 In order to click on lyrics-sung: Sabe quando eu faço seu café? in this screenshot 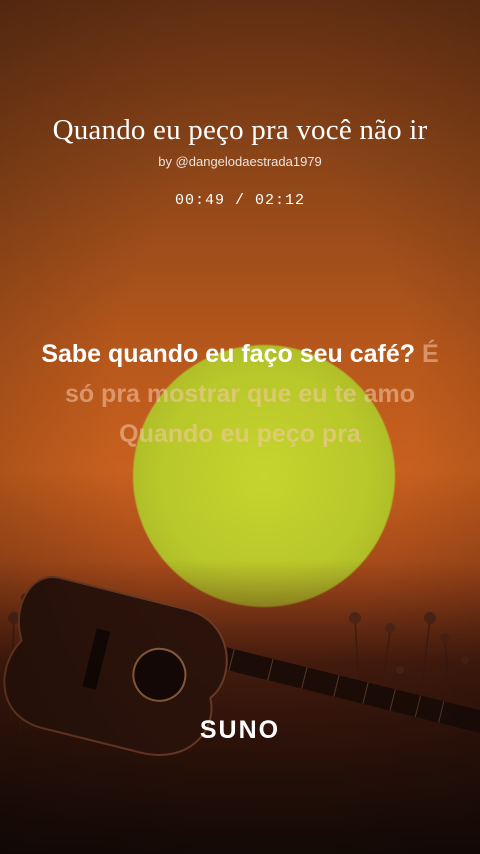, I will do `click(231, 354)`.